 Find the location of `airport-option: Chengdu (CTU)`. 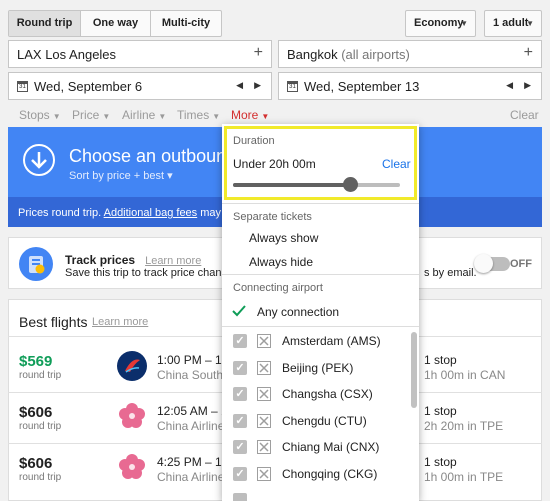

airport-option: Chengdu (CTU) is located at coordinates (324, 421).